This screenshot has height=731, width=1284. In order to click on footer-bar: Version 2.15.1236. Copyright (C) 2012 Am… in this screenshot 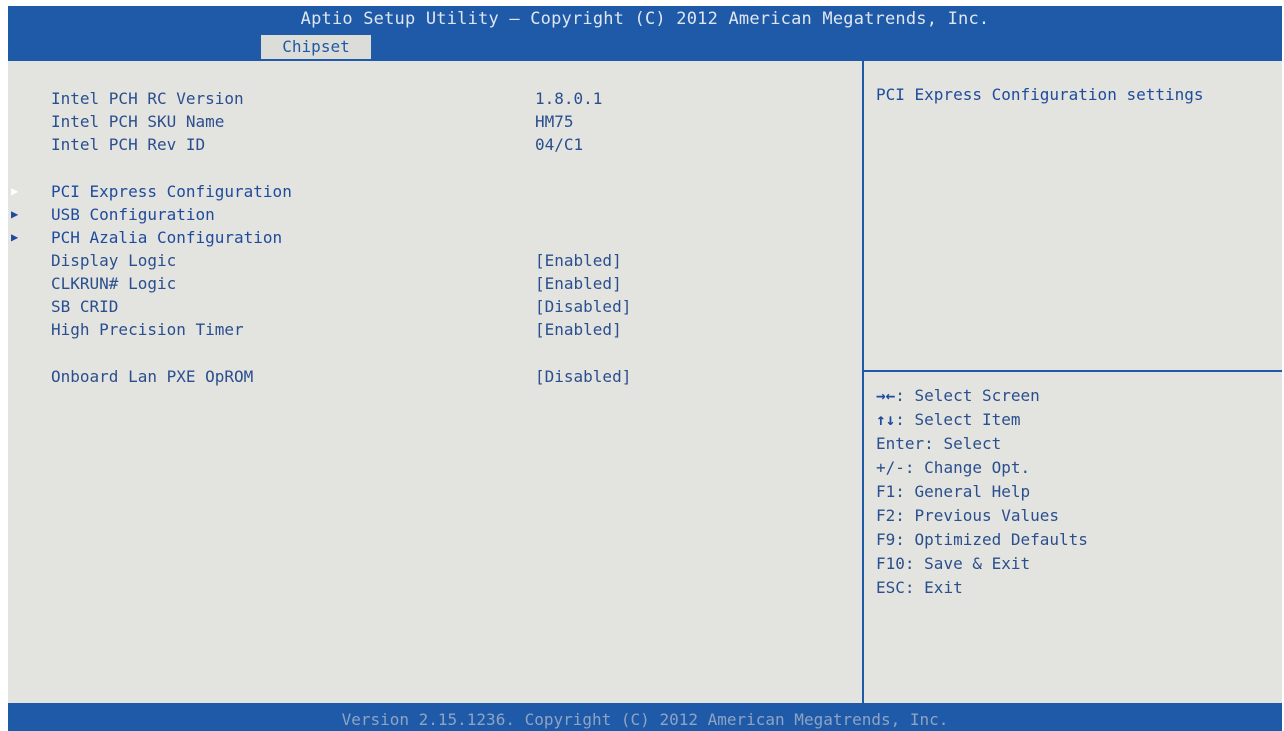, I will do `click(645, 717)`.